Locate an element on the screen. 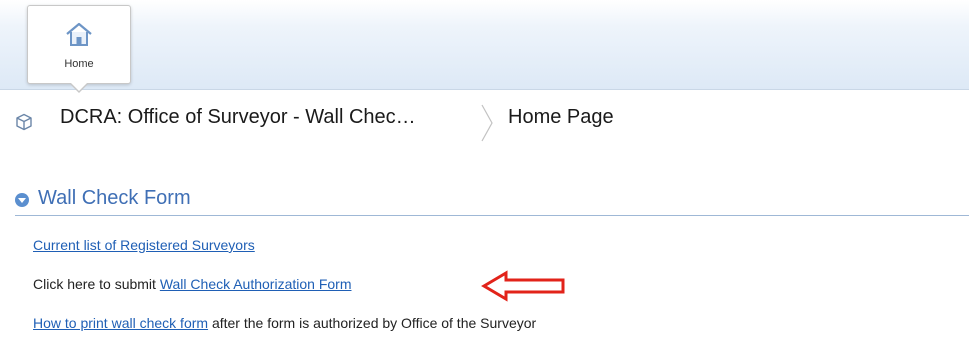  red-arrow-annotation is located at coordinates (523, 286).